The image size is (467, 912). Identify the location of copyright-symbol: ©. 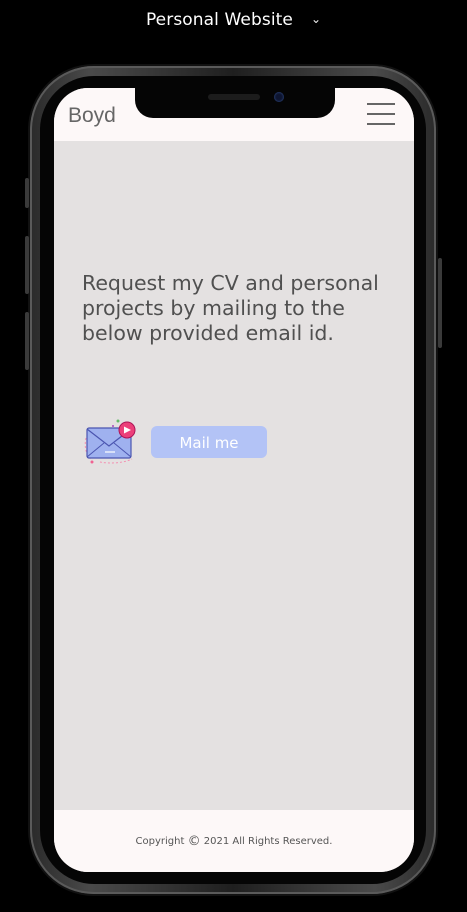
(194, 841).